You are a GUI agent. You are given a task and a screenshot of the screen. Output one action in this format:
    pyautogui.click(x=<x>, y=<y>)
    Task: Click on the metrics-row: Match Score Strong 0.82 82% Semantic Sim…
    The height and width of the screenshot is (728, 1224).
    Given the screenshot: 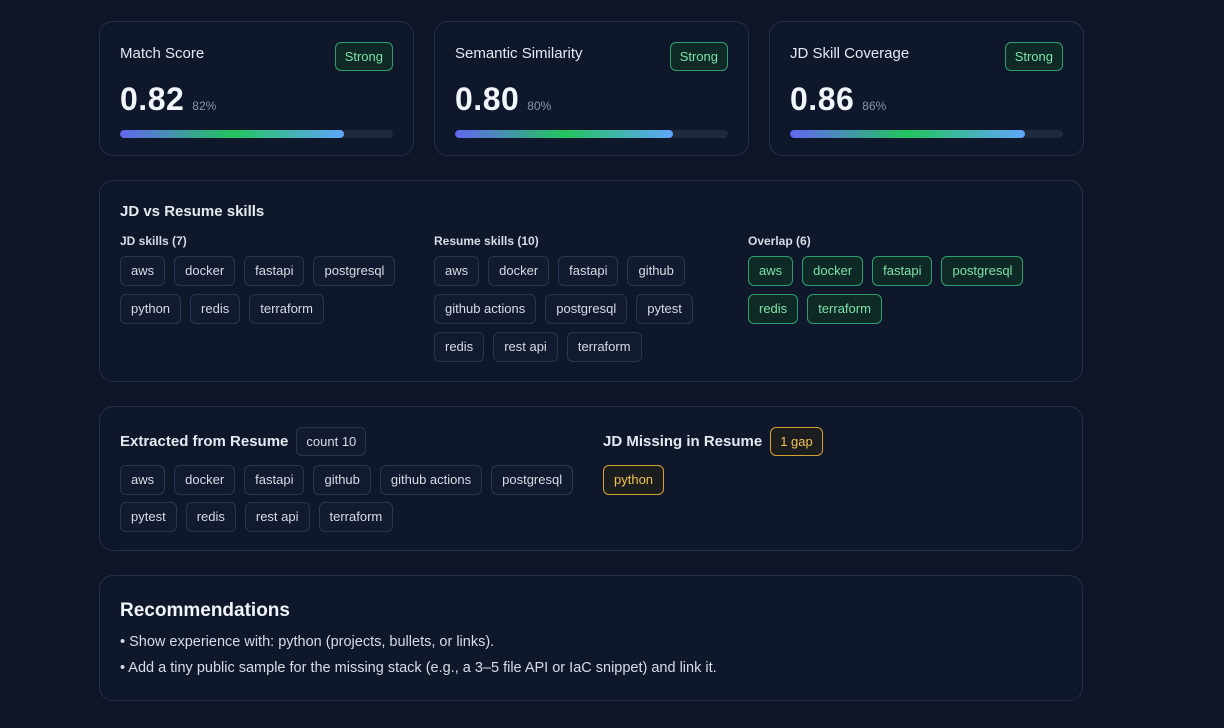 What is the action you would take?
    pyautogui.click(x=591, y=88)
    